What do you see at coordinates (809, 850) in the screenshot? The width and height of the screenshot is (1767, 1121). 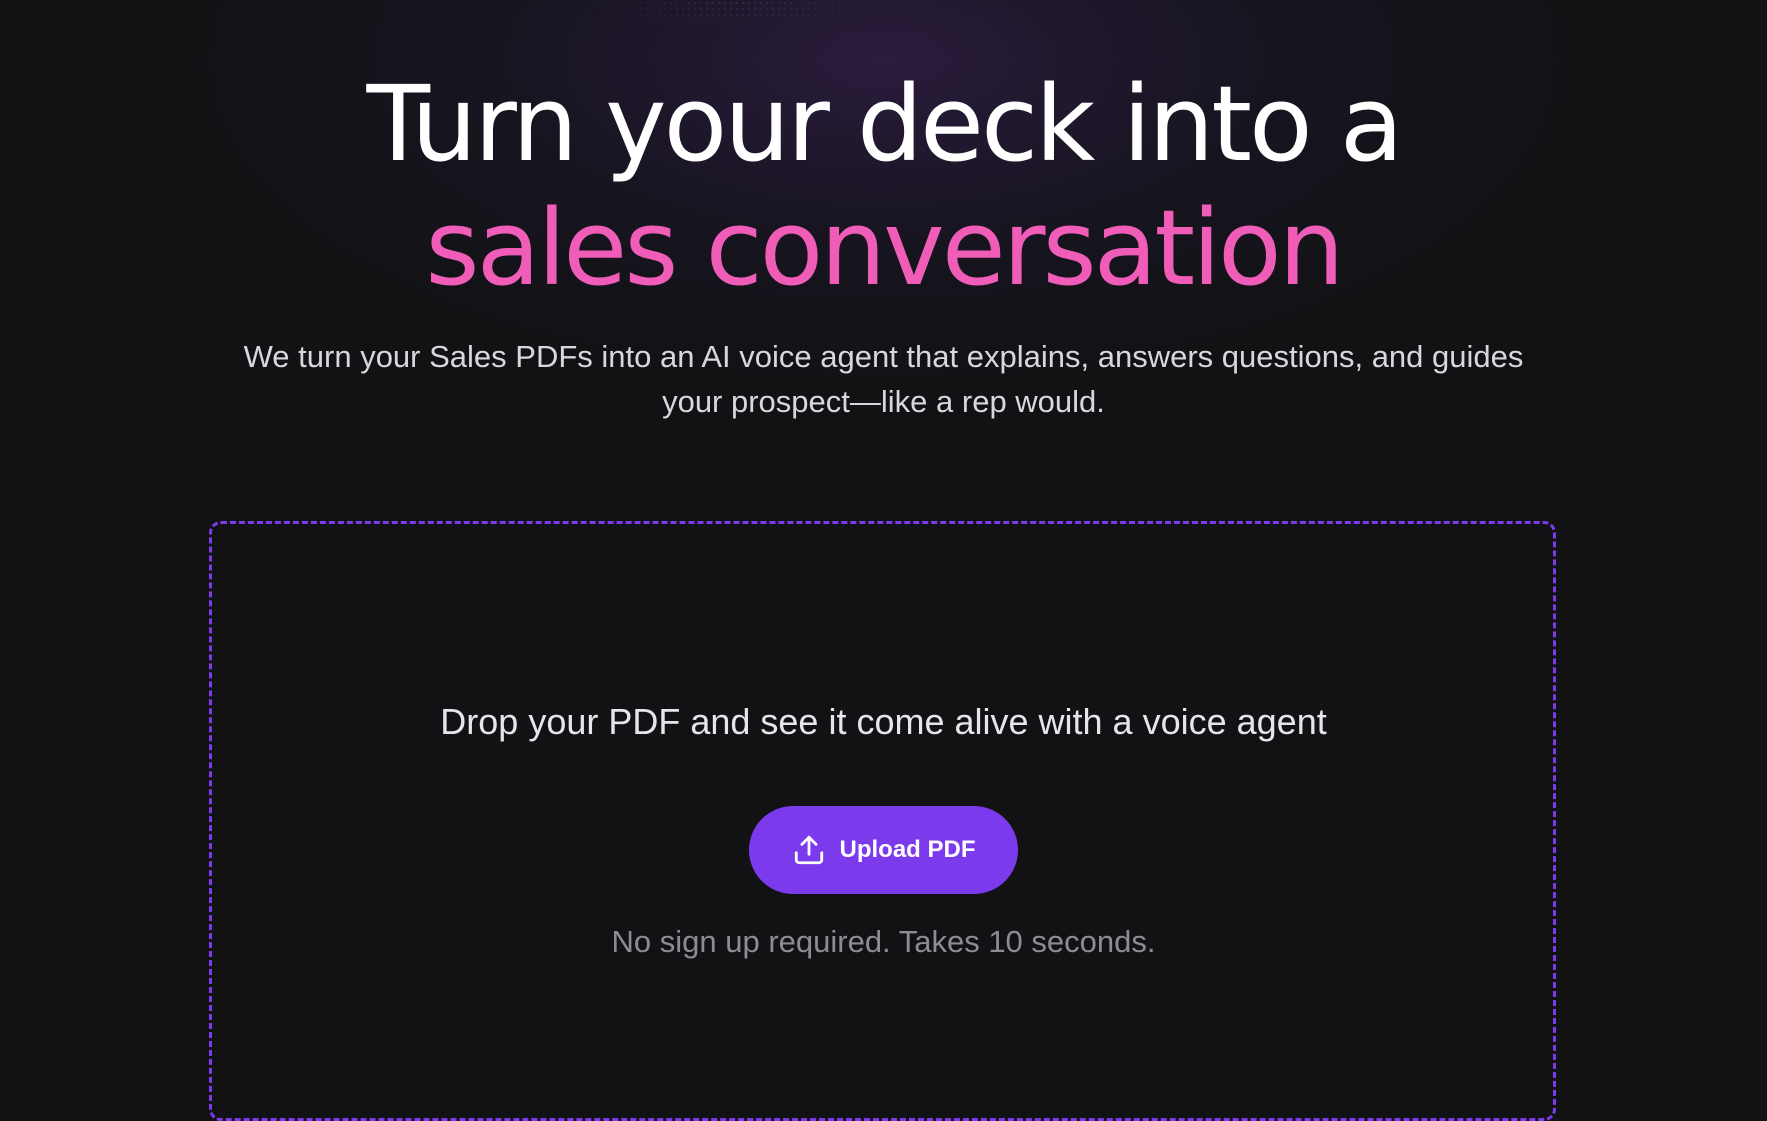 I see `upload-icon` at bounding box center [809, 850].